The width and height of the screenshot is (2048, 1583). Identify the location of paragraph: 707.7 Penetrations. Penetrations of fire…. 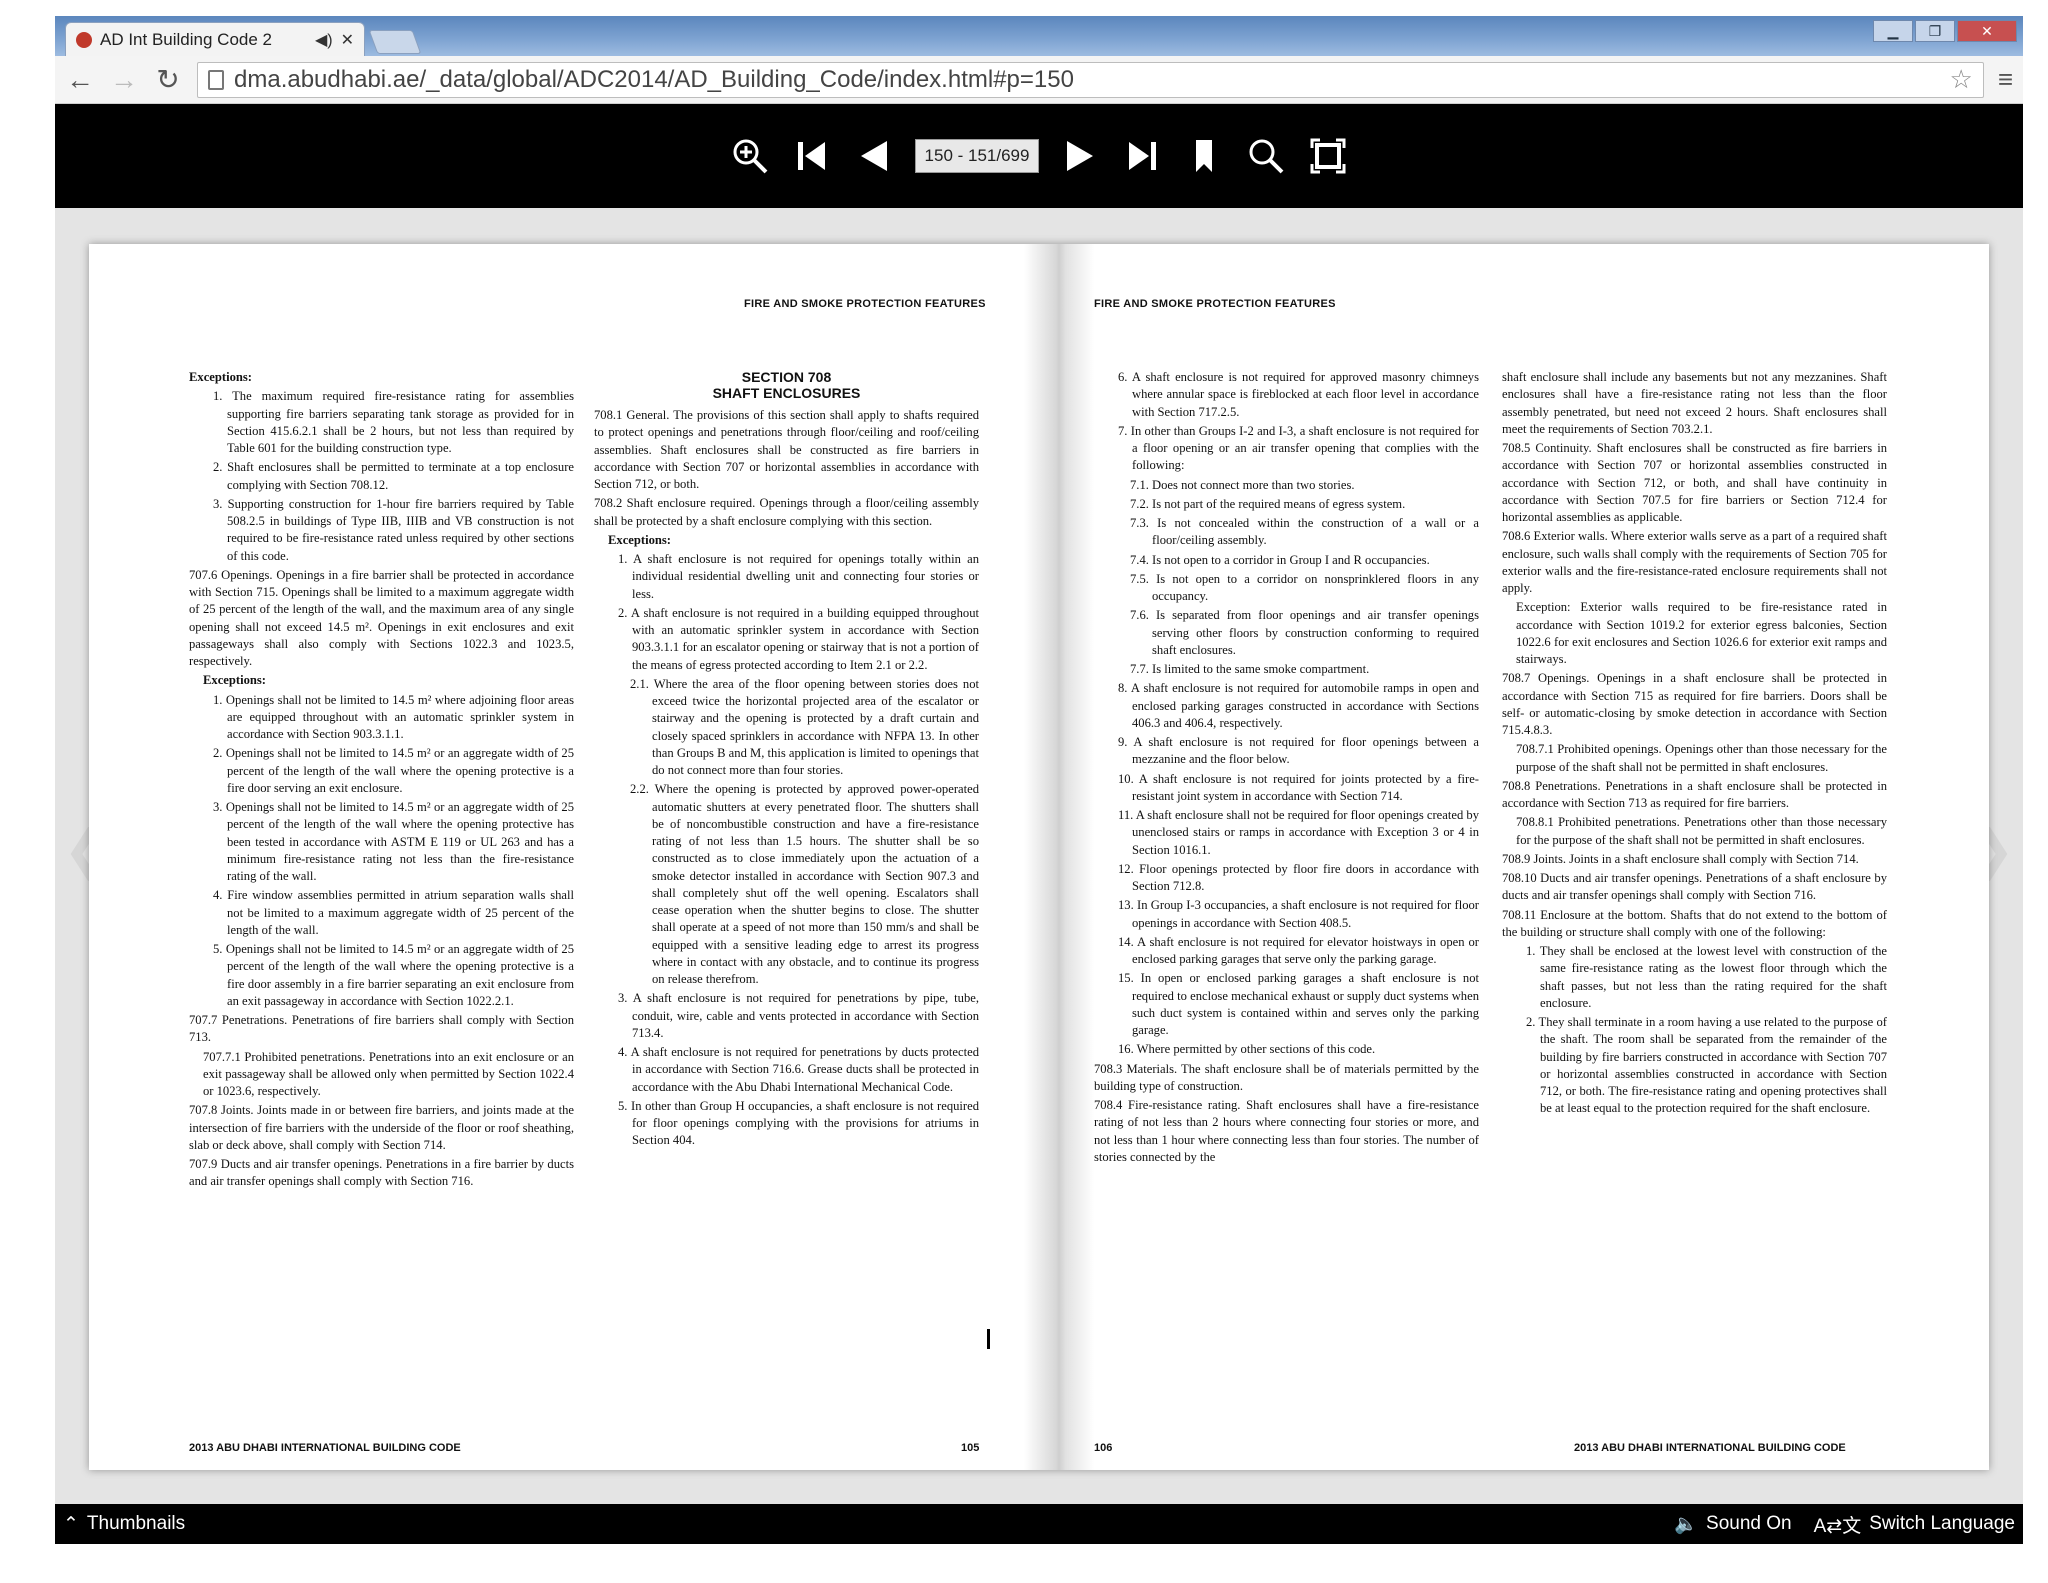
(381, 1029).